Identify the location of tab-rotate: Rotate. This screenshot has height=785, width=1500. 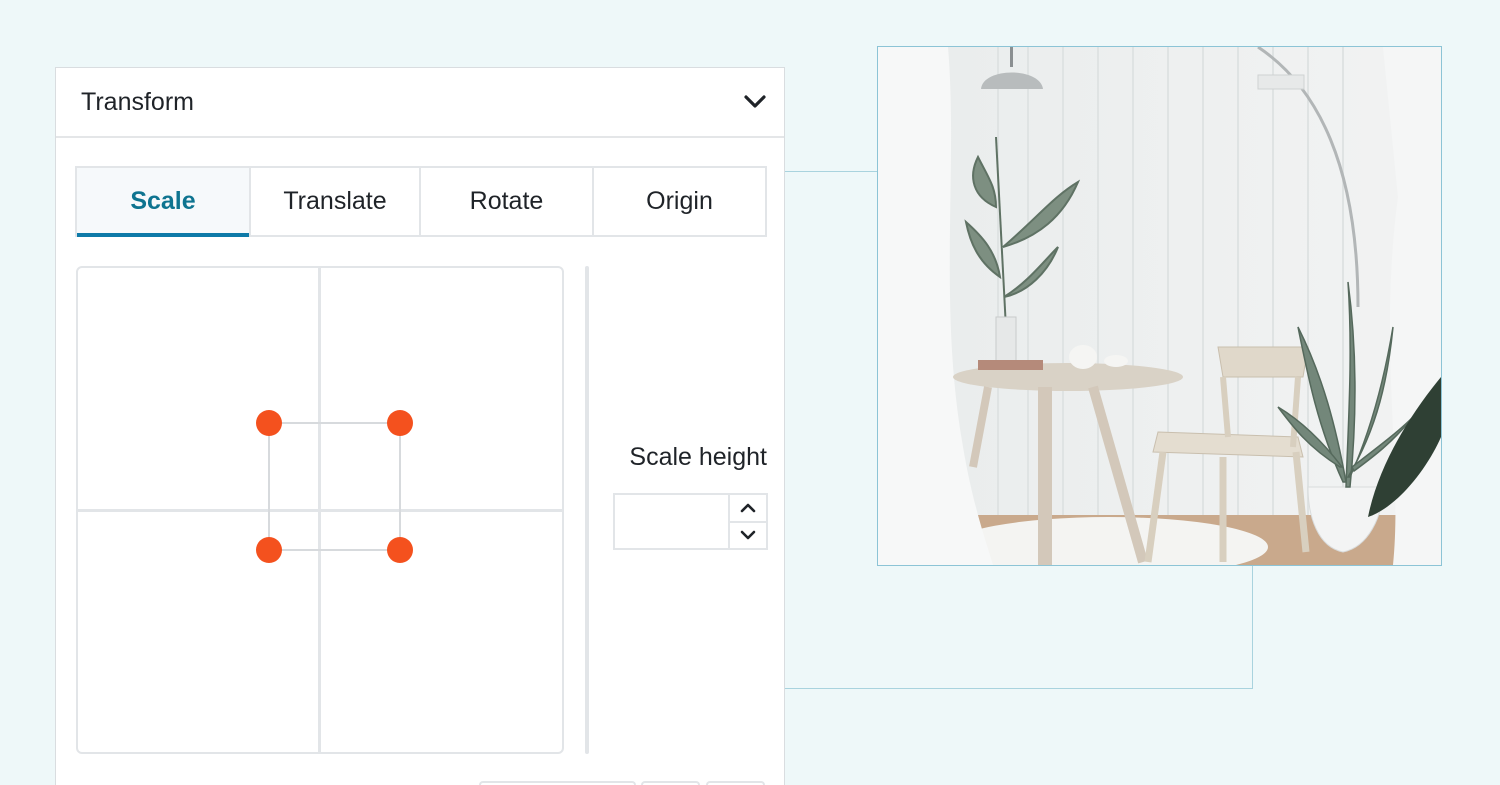
(507, 201).